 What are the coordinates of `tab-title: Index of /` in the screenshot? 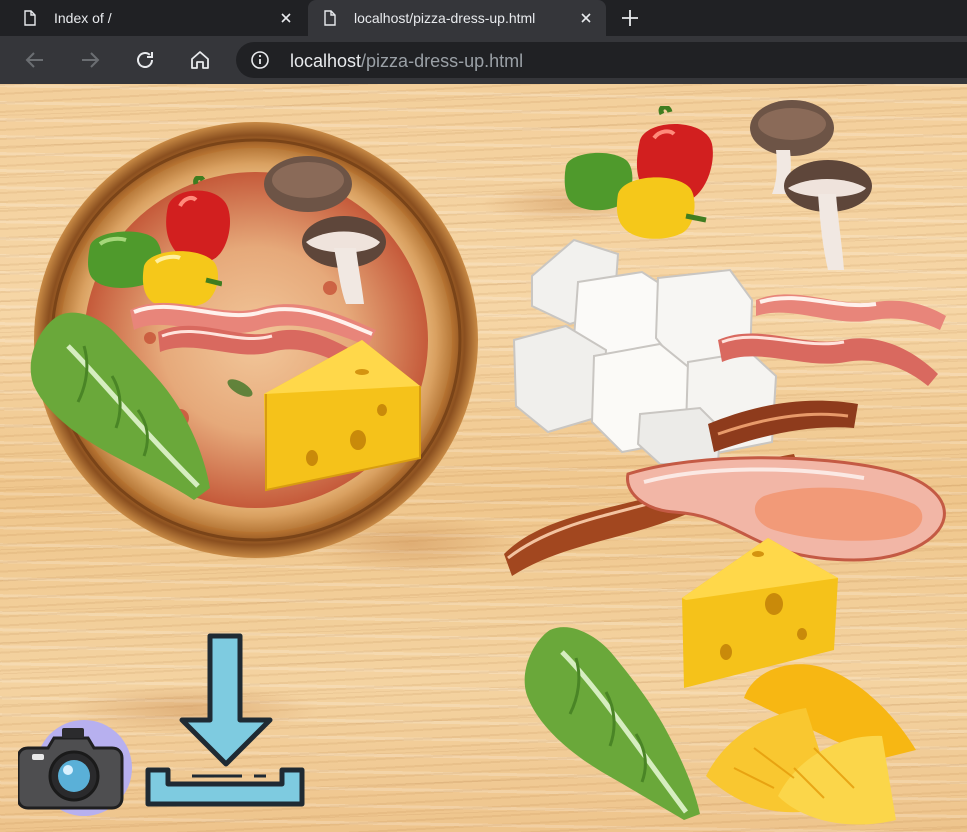 It's located at (83, 18).